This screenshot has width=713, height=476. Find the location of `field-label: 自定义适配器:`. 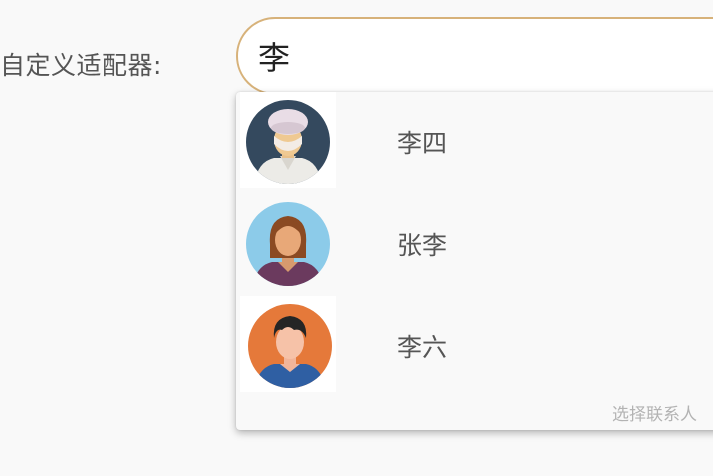

field-label: 自定义适配器: is located at coordinates (81, 65).